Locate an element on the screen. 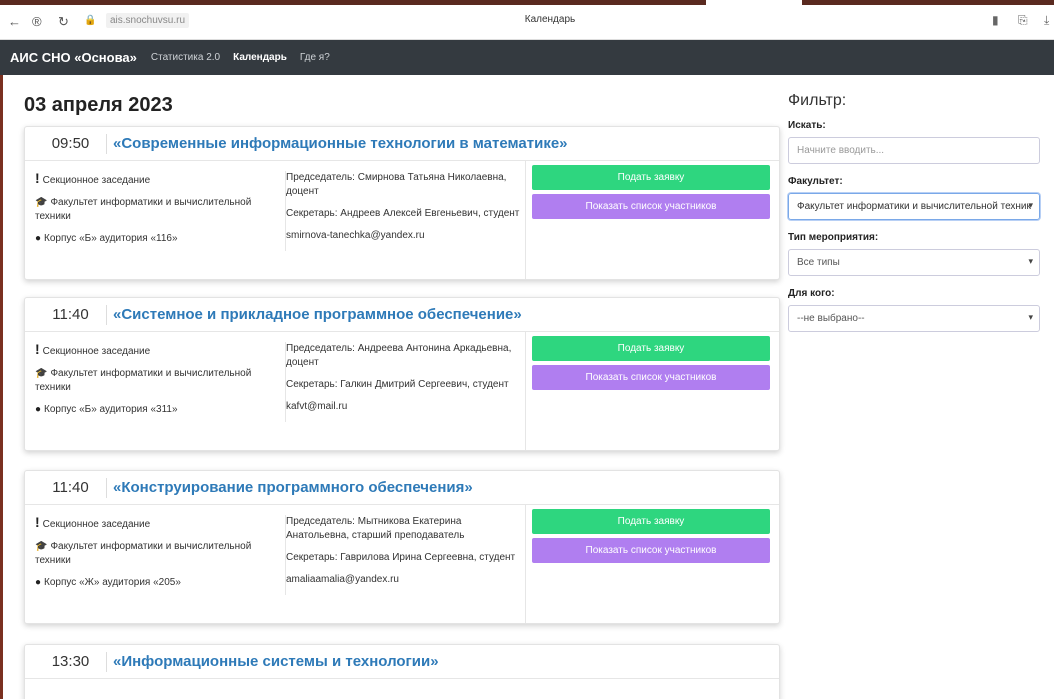 The width and height of the screenshot is (1054, 699). window-edge-right is located at coordinates (928, 2).